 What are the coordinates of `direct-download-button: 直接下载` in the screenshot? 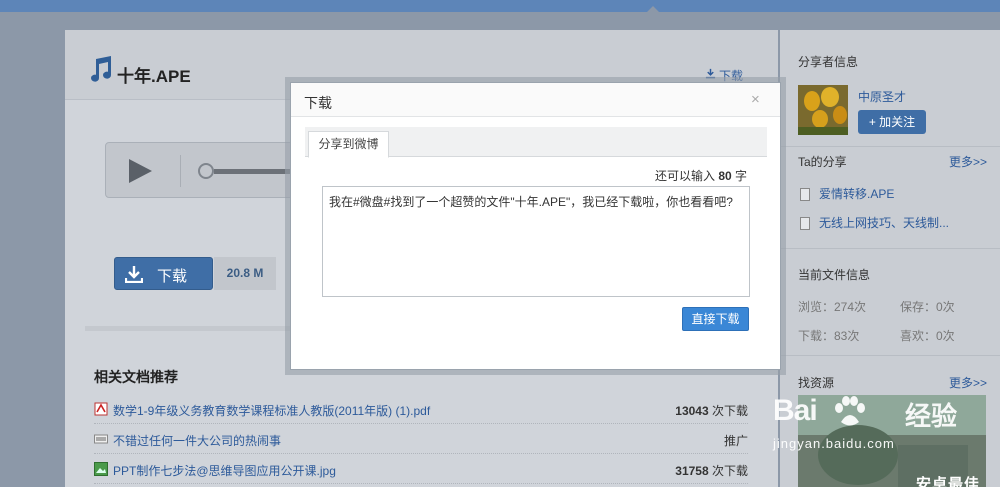 It's located at (715, 319).